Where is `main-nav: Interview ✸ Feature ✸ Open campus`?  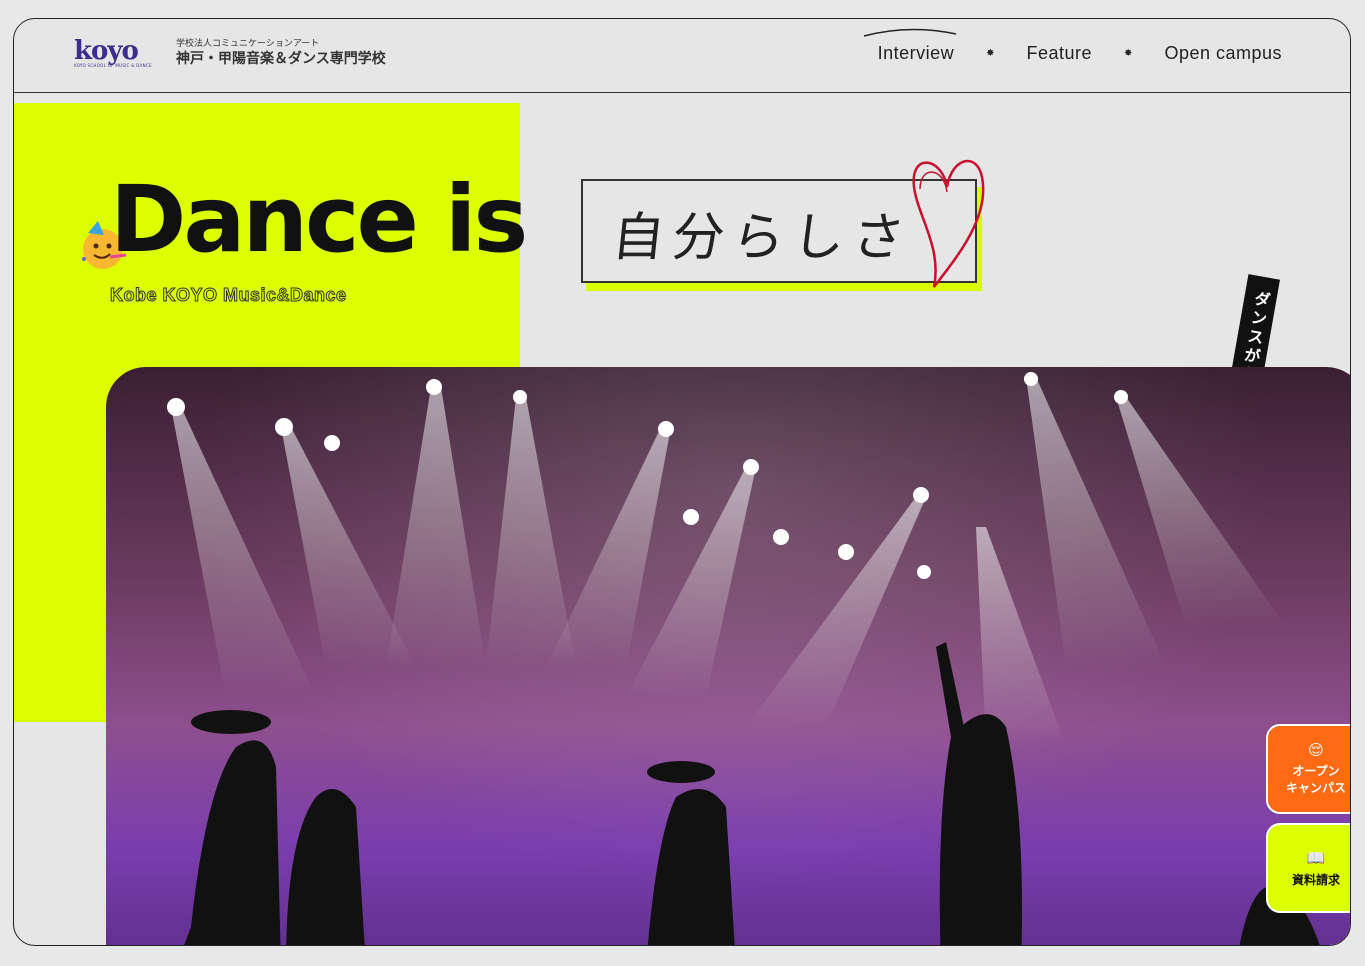
main-nav: Interview ✸ Feature ✸ Open campus is located at coordinates (1080, 53).